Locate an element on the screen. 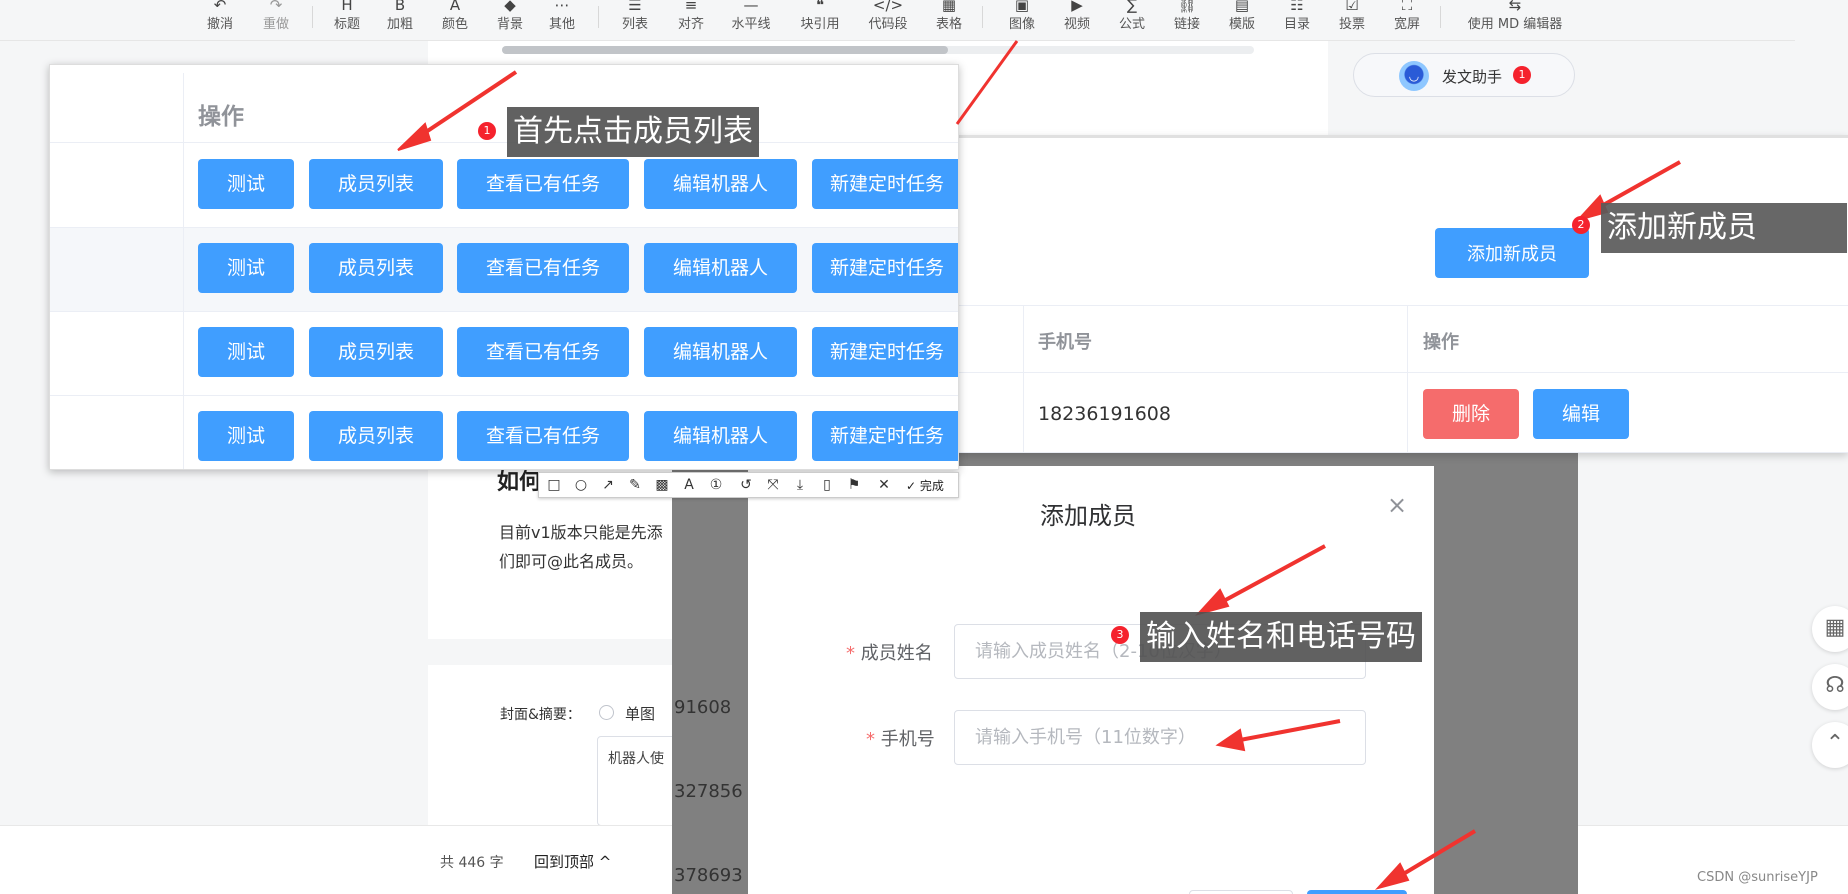  formula-button: ∑ 公式 is located at coordinates (1132, 20).